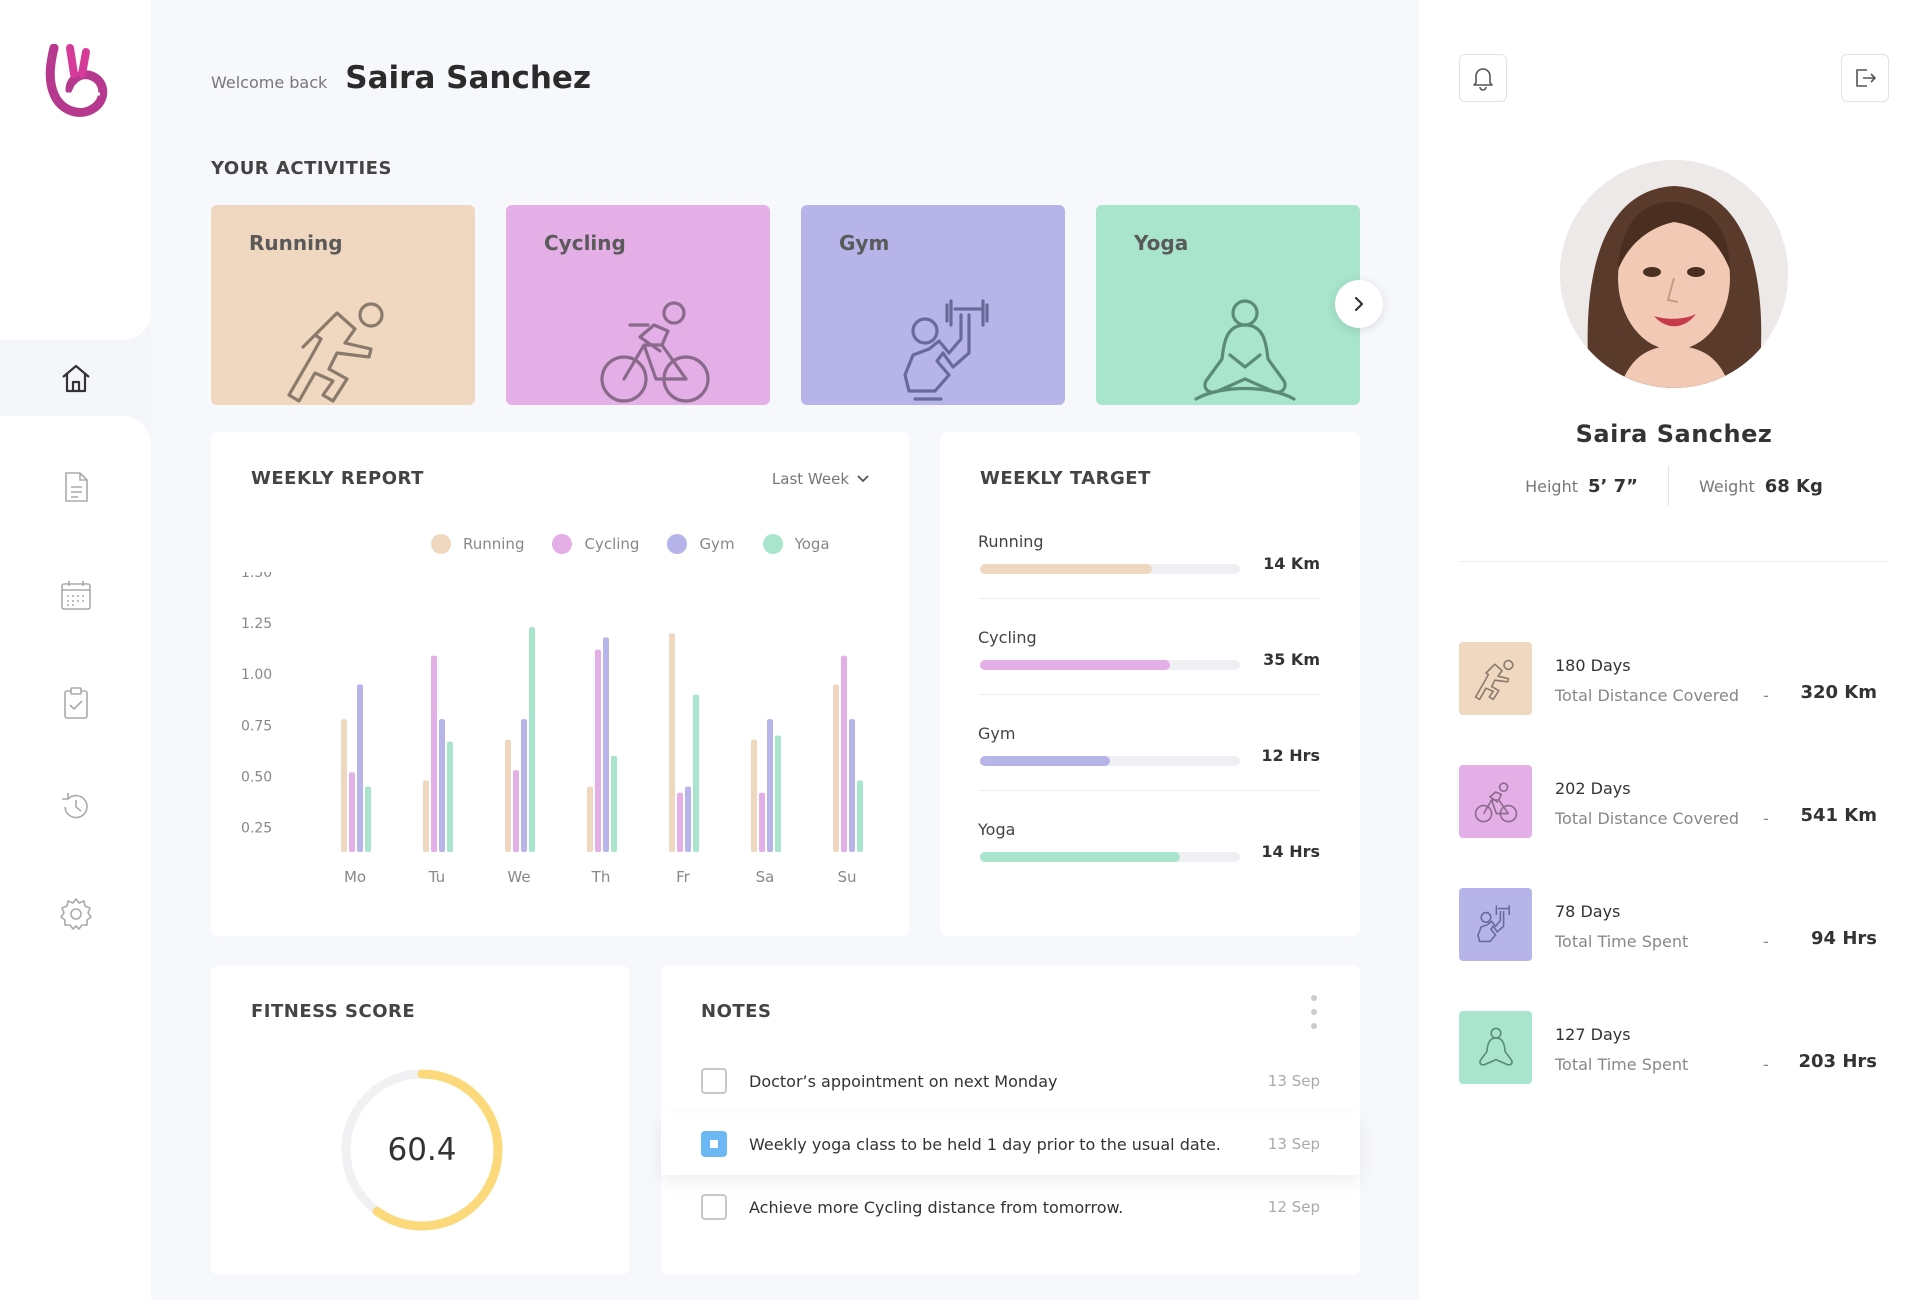  What do you see at coordinates (76, 84) in the screenshot?
I see `app-logo` at bounding box center [76, 84].